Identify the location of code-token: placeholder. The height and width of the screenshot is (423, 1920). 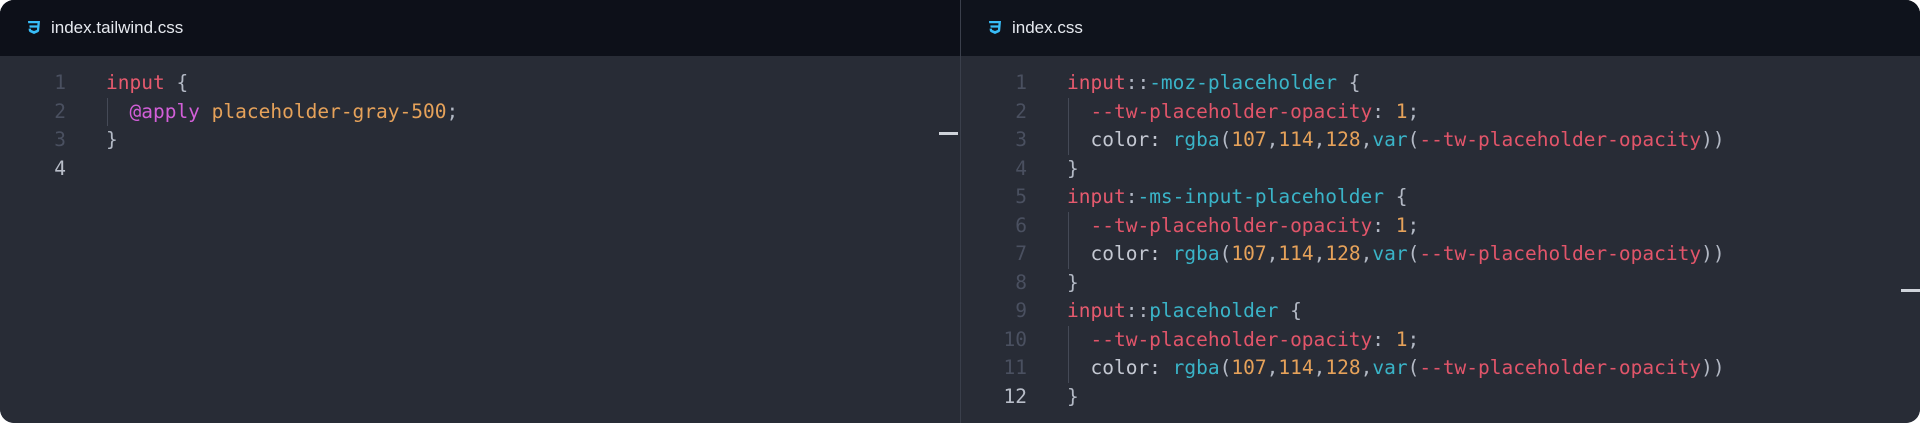
(1214, 310).